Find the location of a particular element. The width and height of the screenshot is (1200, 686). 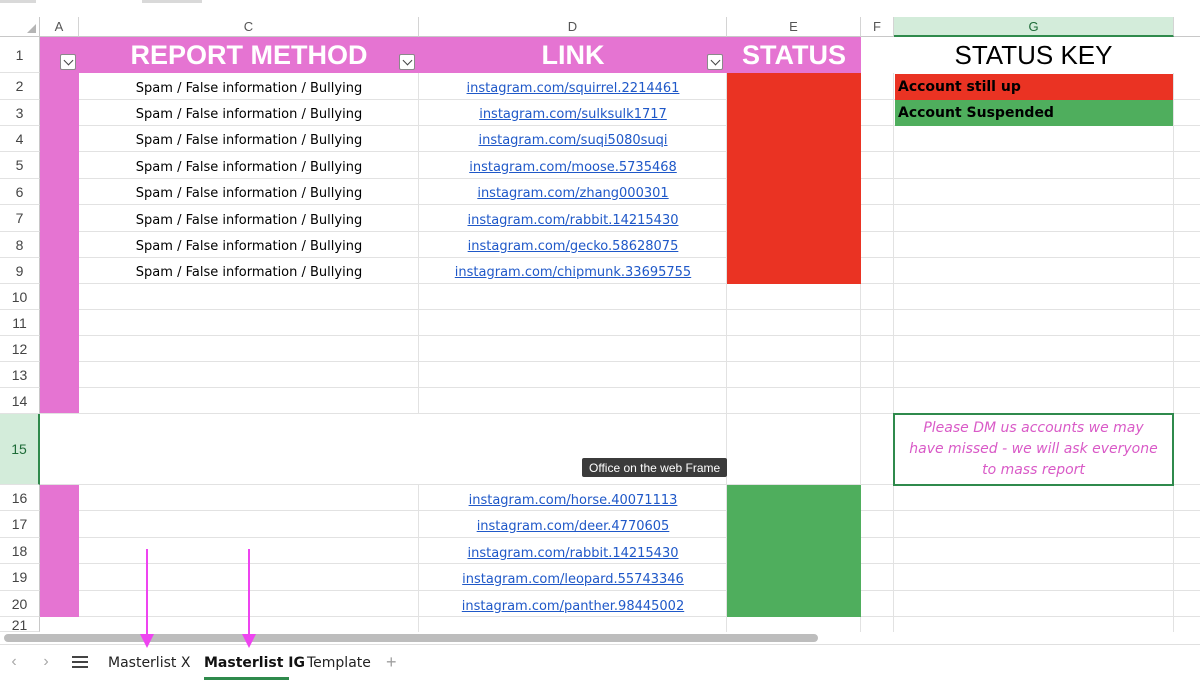

row-header-10: 10 is located at coordinates (20, 297).